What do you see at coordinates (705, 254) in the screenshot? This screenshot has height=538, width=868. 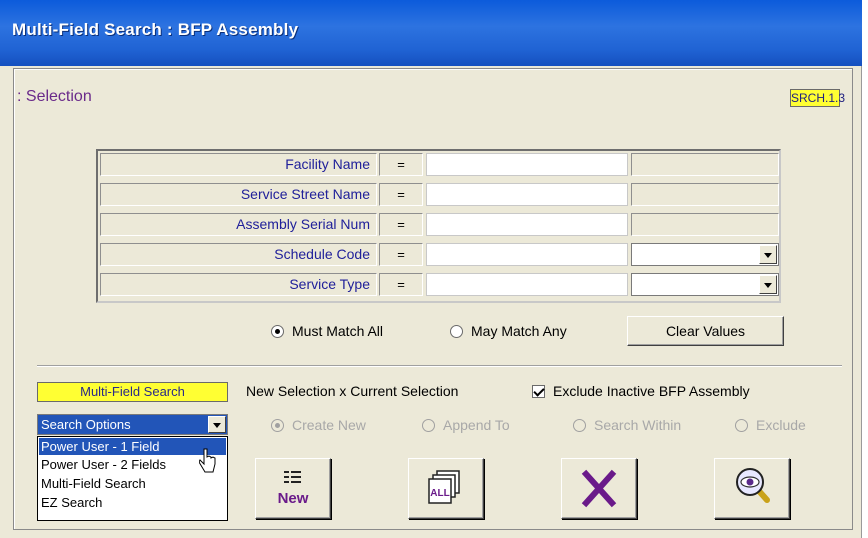 I see `schedule-code-dropdown` at bounding box center [705, 254].